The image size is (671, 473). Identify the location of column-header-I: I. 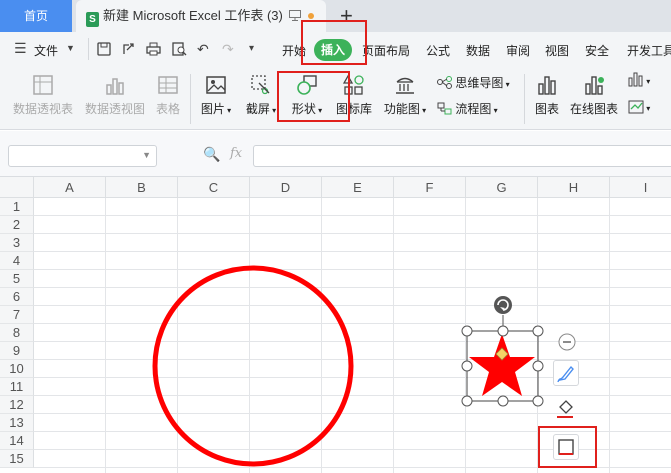
(640, 187).